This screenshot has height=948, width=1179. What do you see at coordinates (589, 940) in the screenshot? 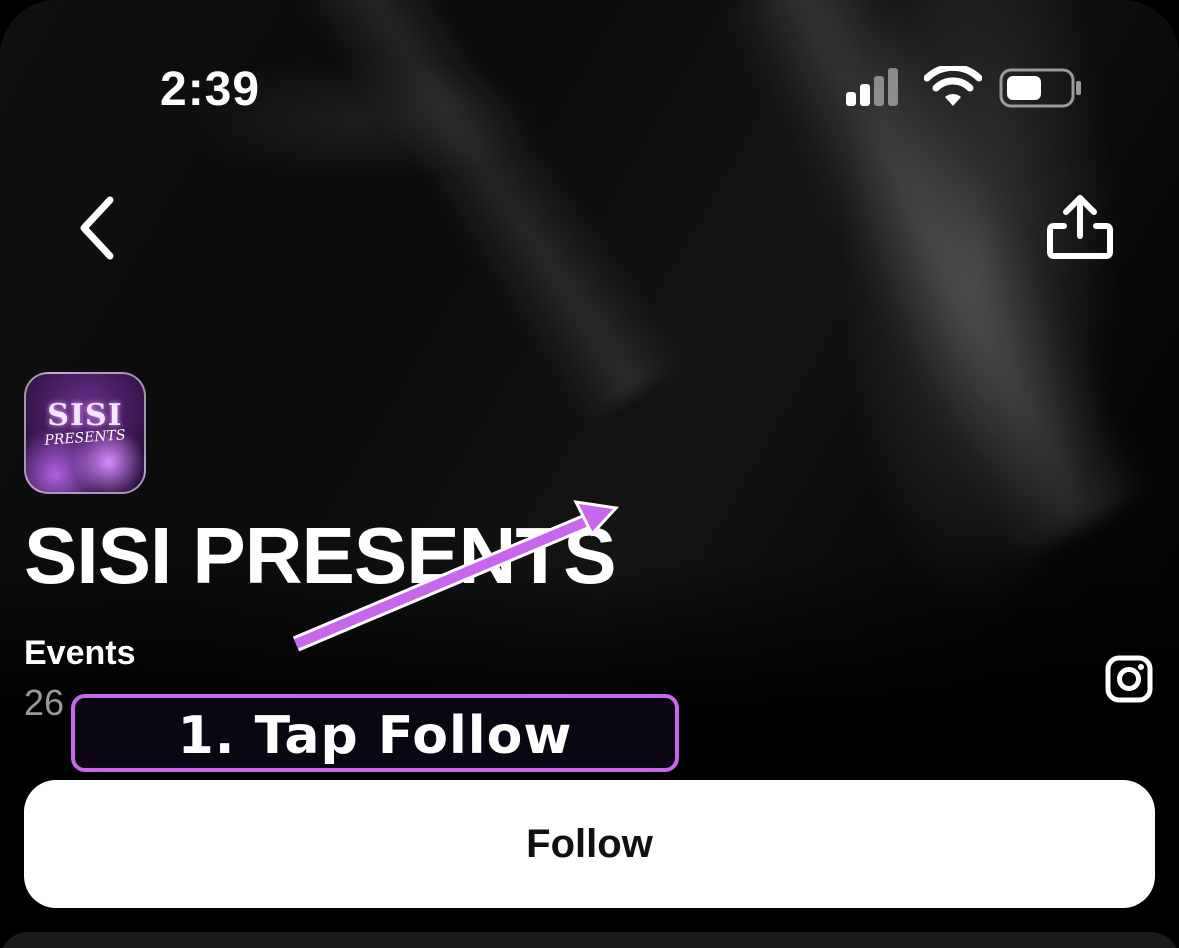
I see `content-card-edge` at bounding box center [589, 940].